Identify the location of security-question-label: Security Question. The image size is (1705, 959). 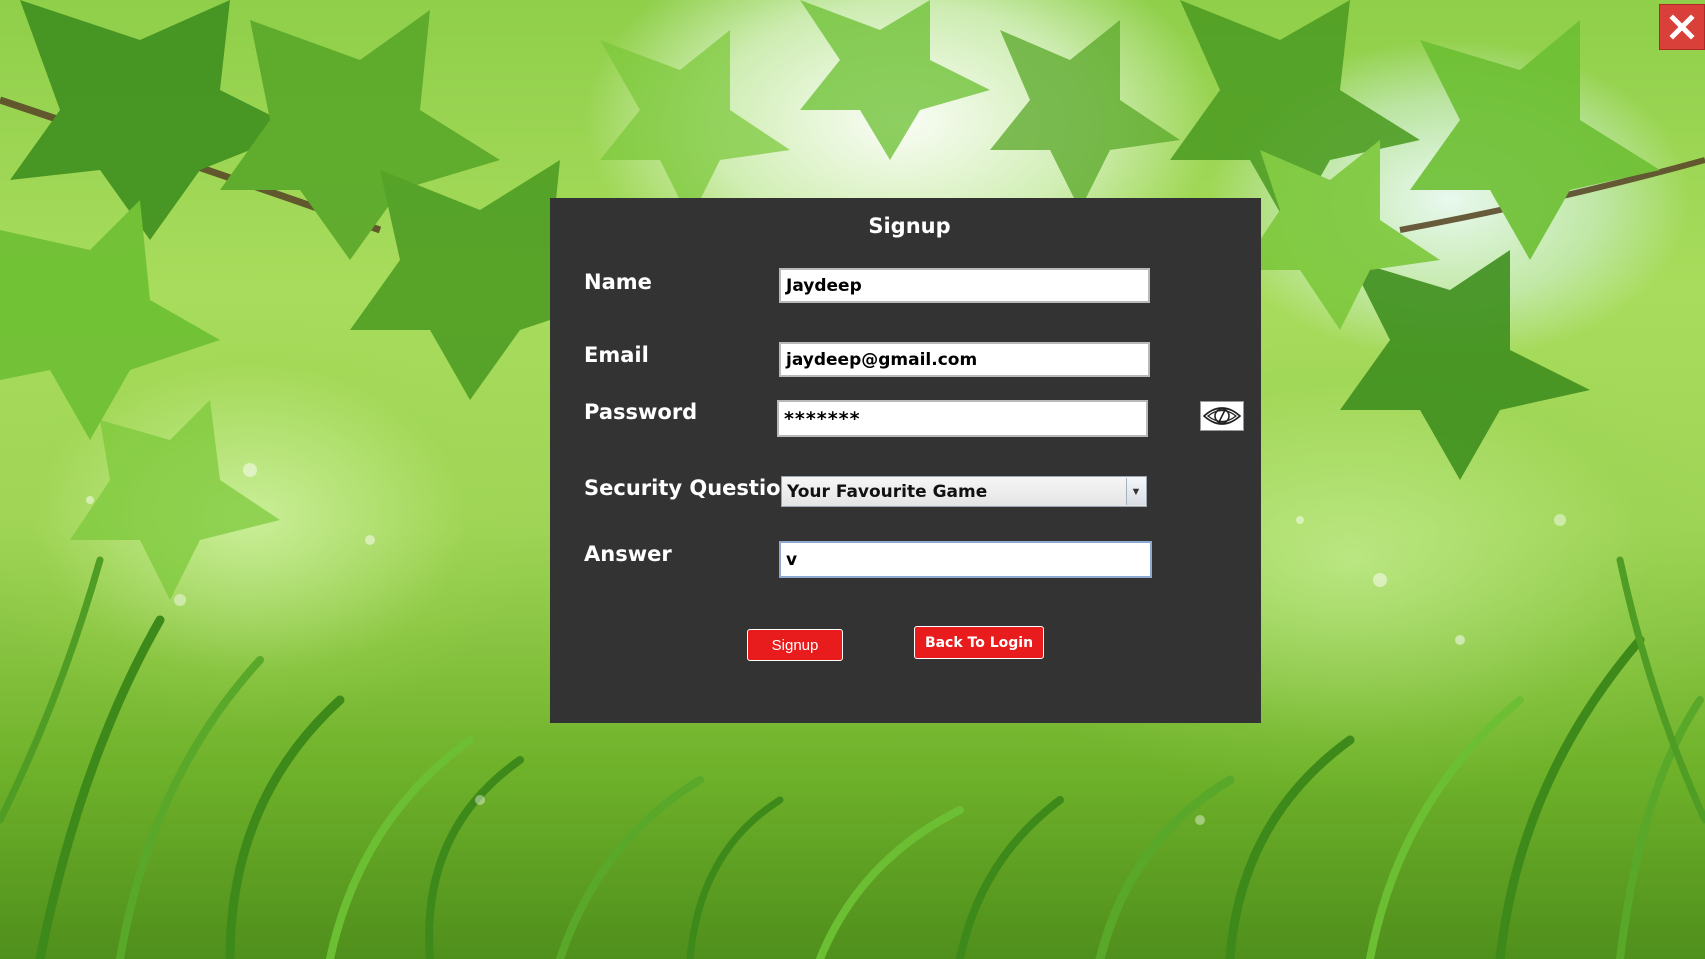
(690, 488).